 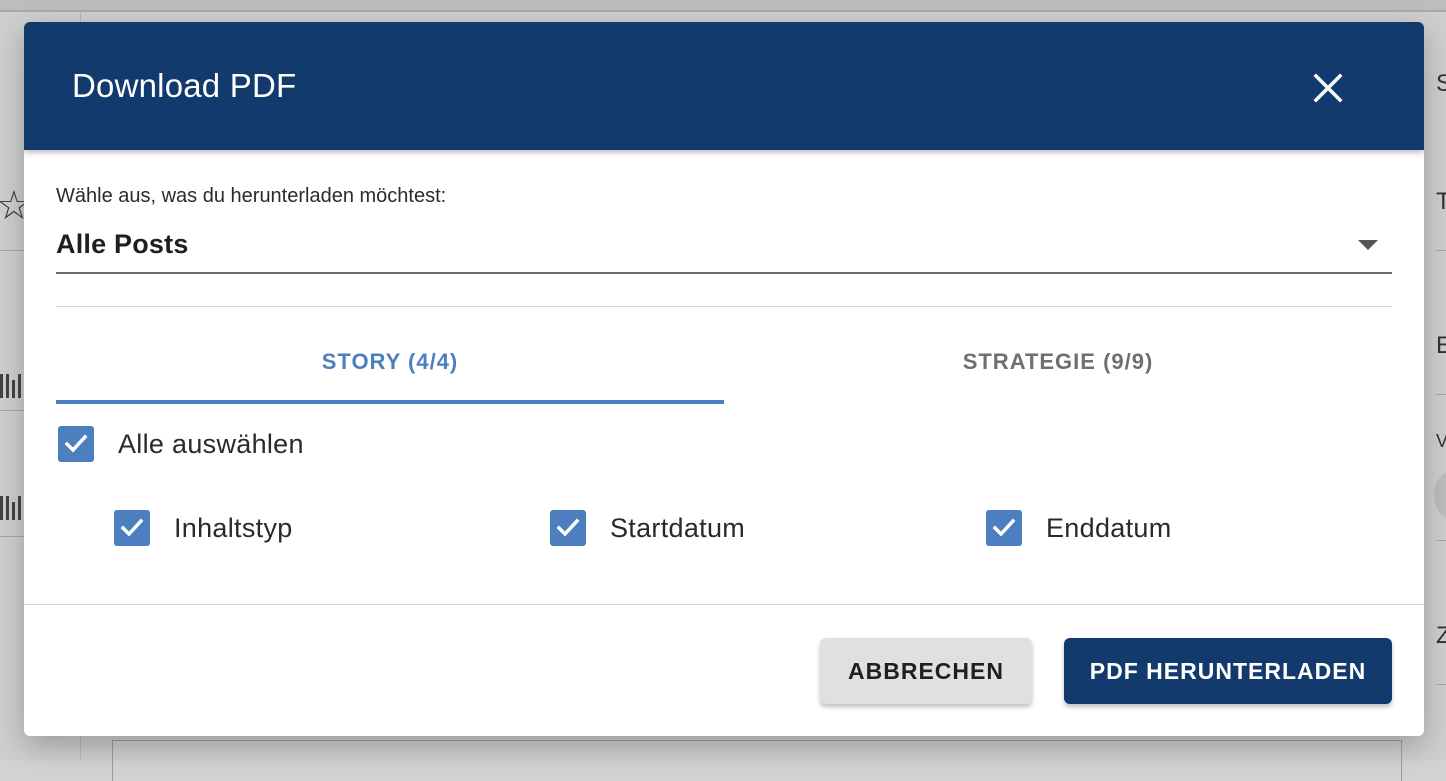 I want to click on close-icon, so click(x=1328, y=88).